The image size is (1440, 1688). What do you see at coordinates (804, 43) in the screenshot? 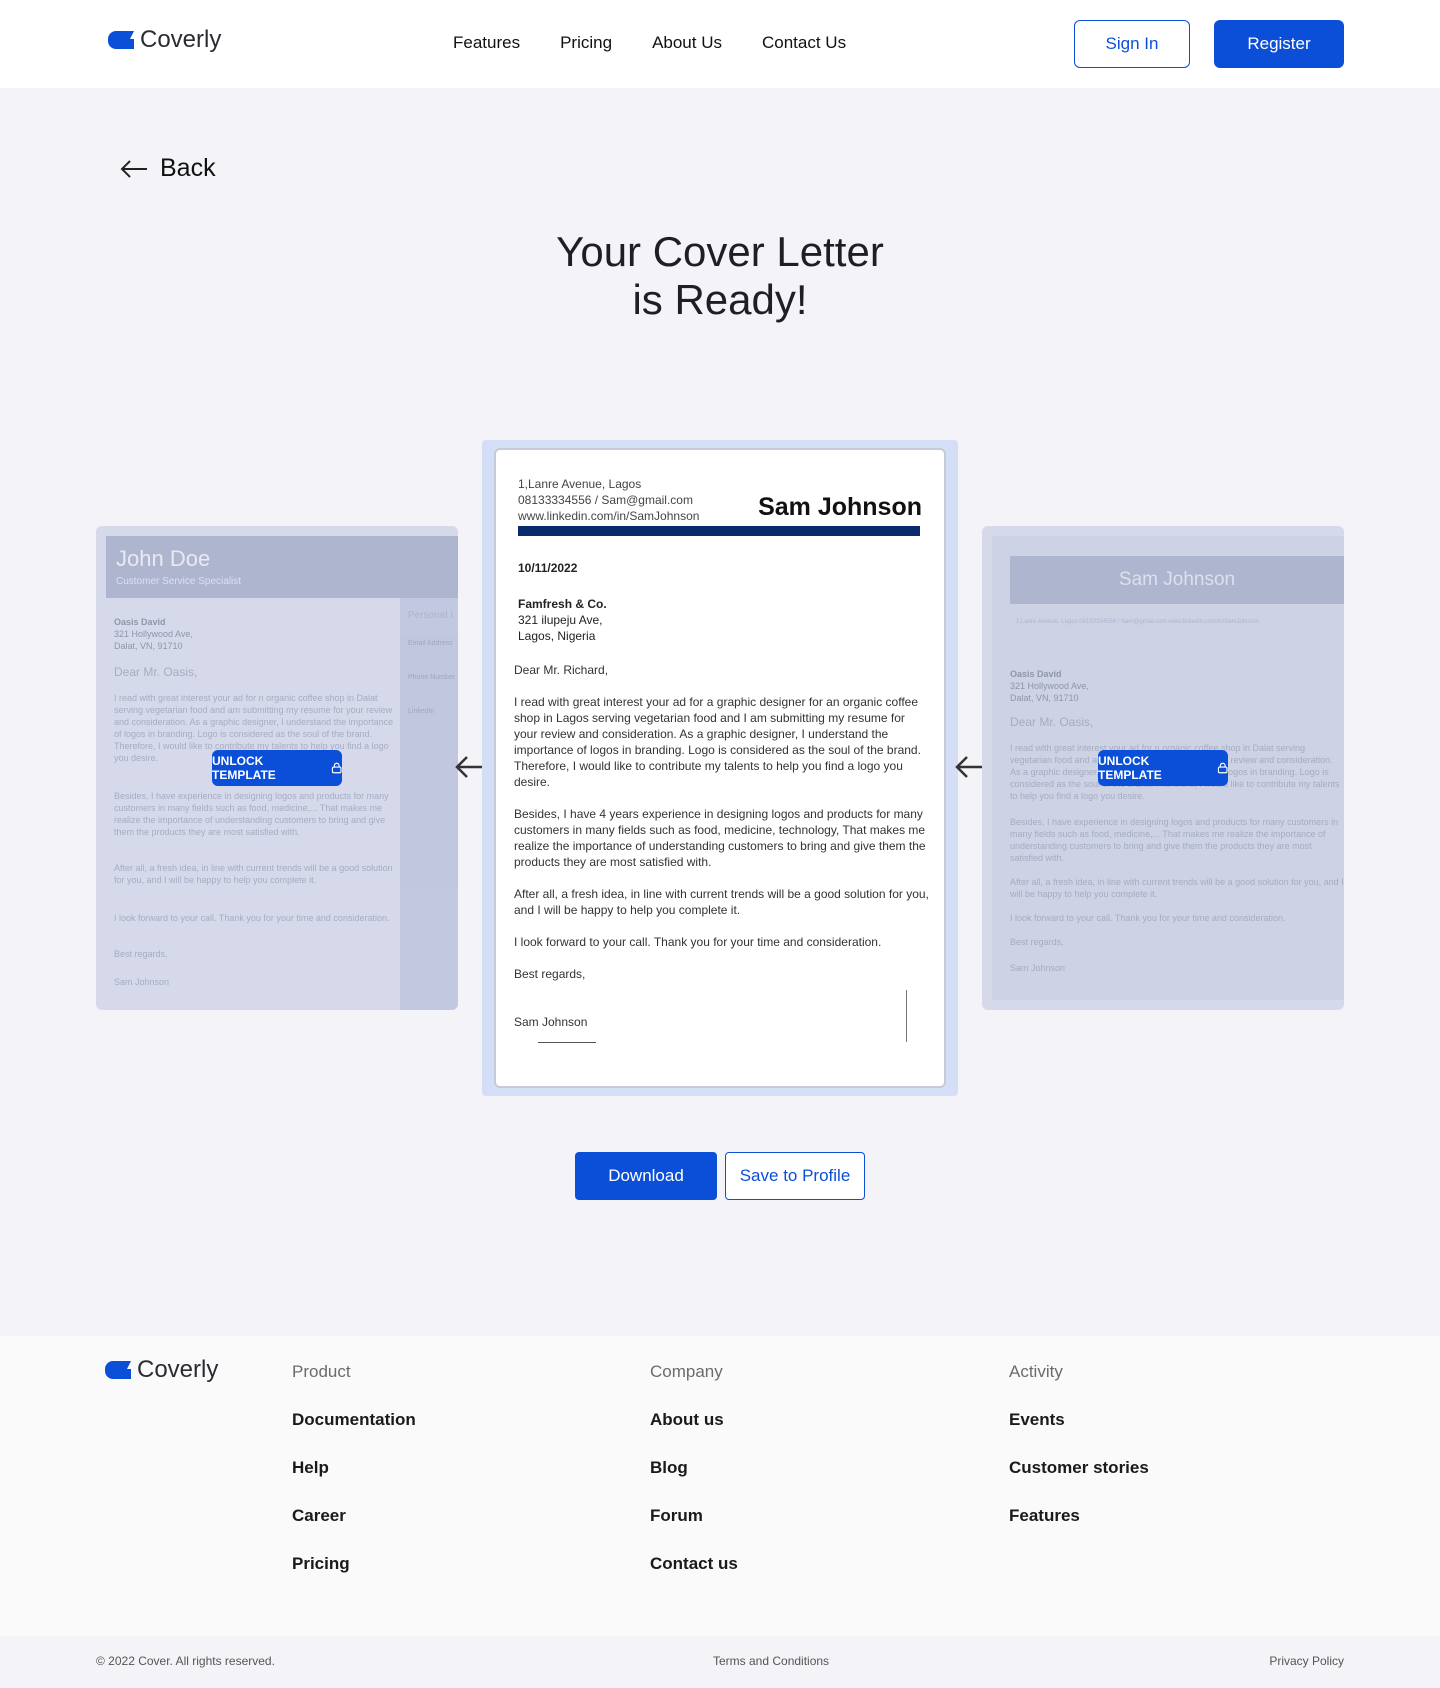
I see `nav-contact: Contact Us` at bounding box center [804, 43].